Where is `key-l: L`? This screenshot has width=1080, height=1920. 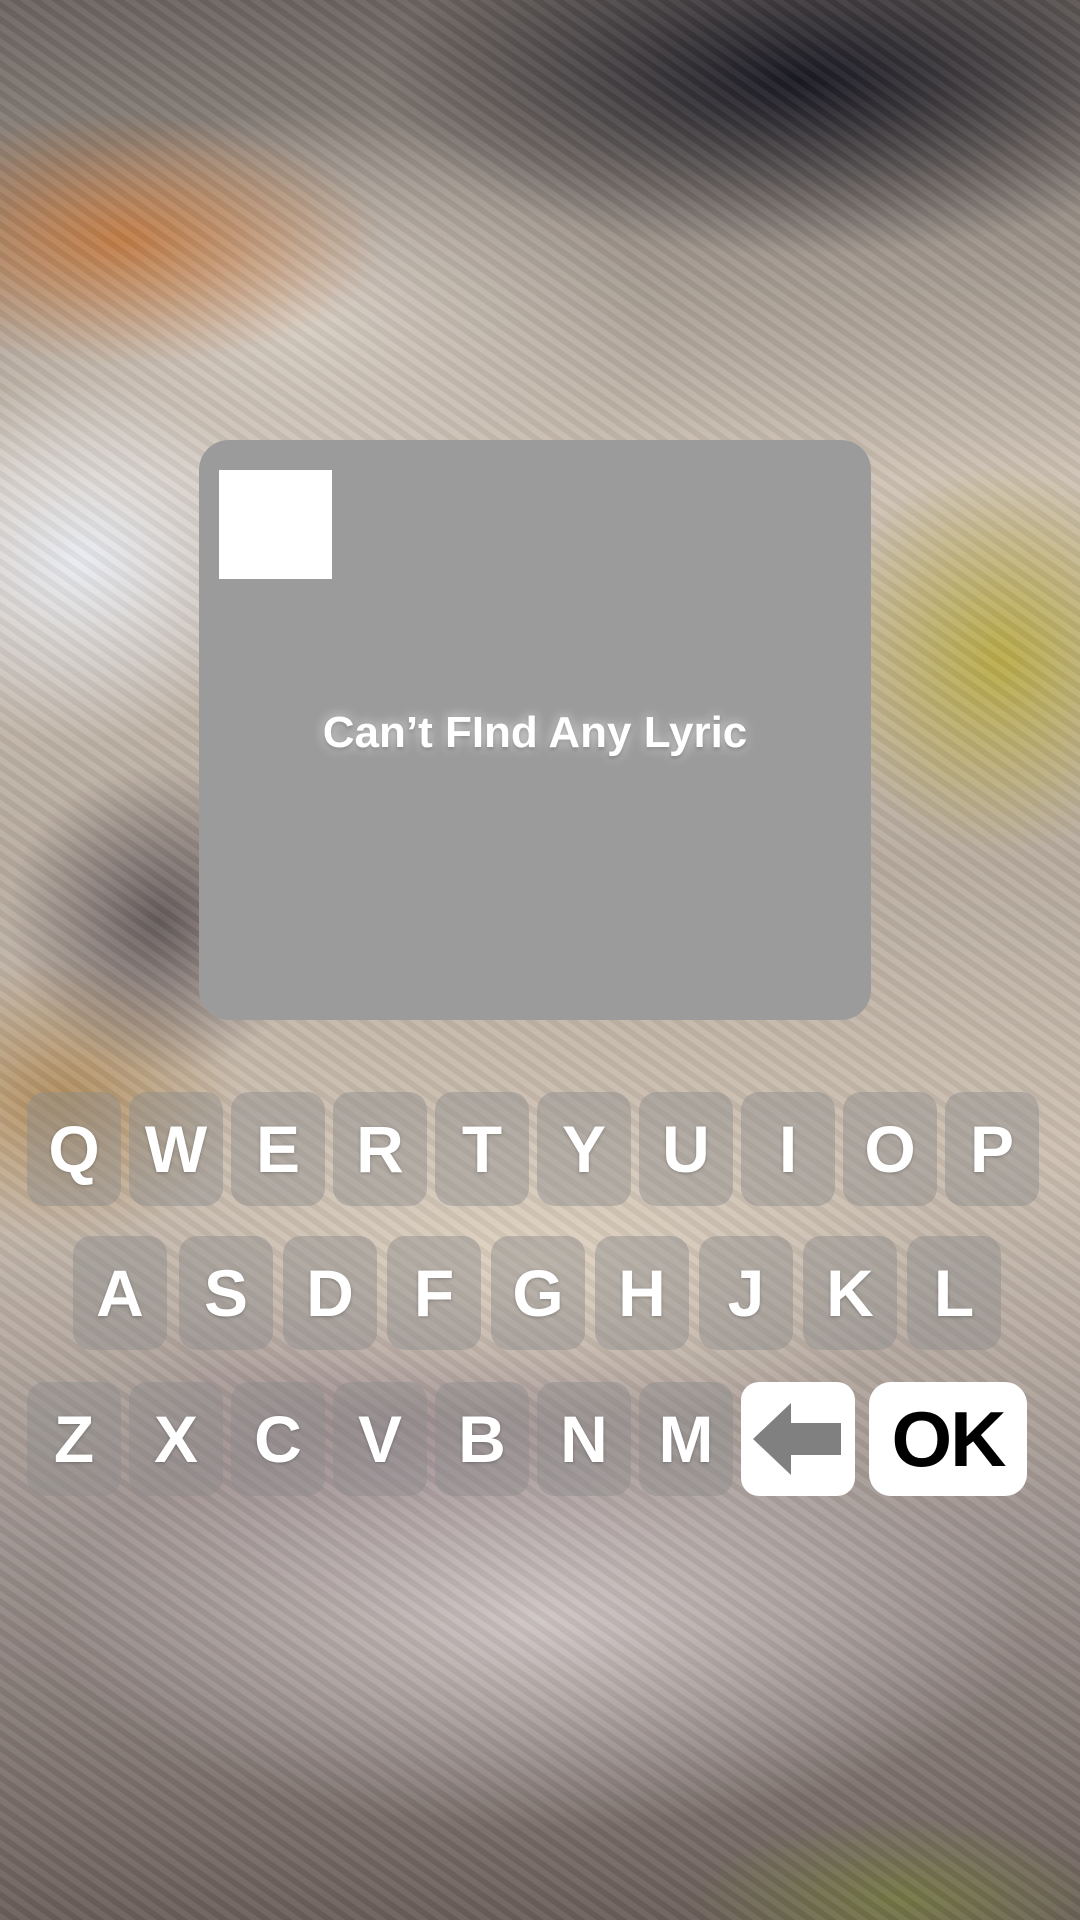 key-l: L is located at coordinates (954, 1293).